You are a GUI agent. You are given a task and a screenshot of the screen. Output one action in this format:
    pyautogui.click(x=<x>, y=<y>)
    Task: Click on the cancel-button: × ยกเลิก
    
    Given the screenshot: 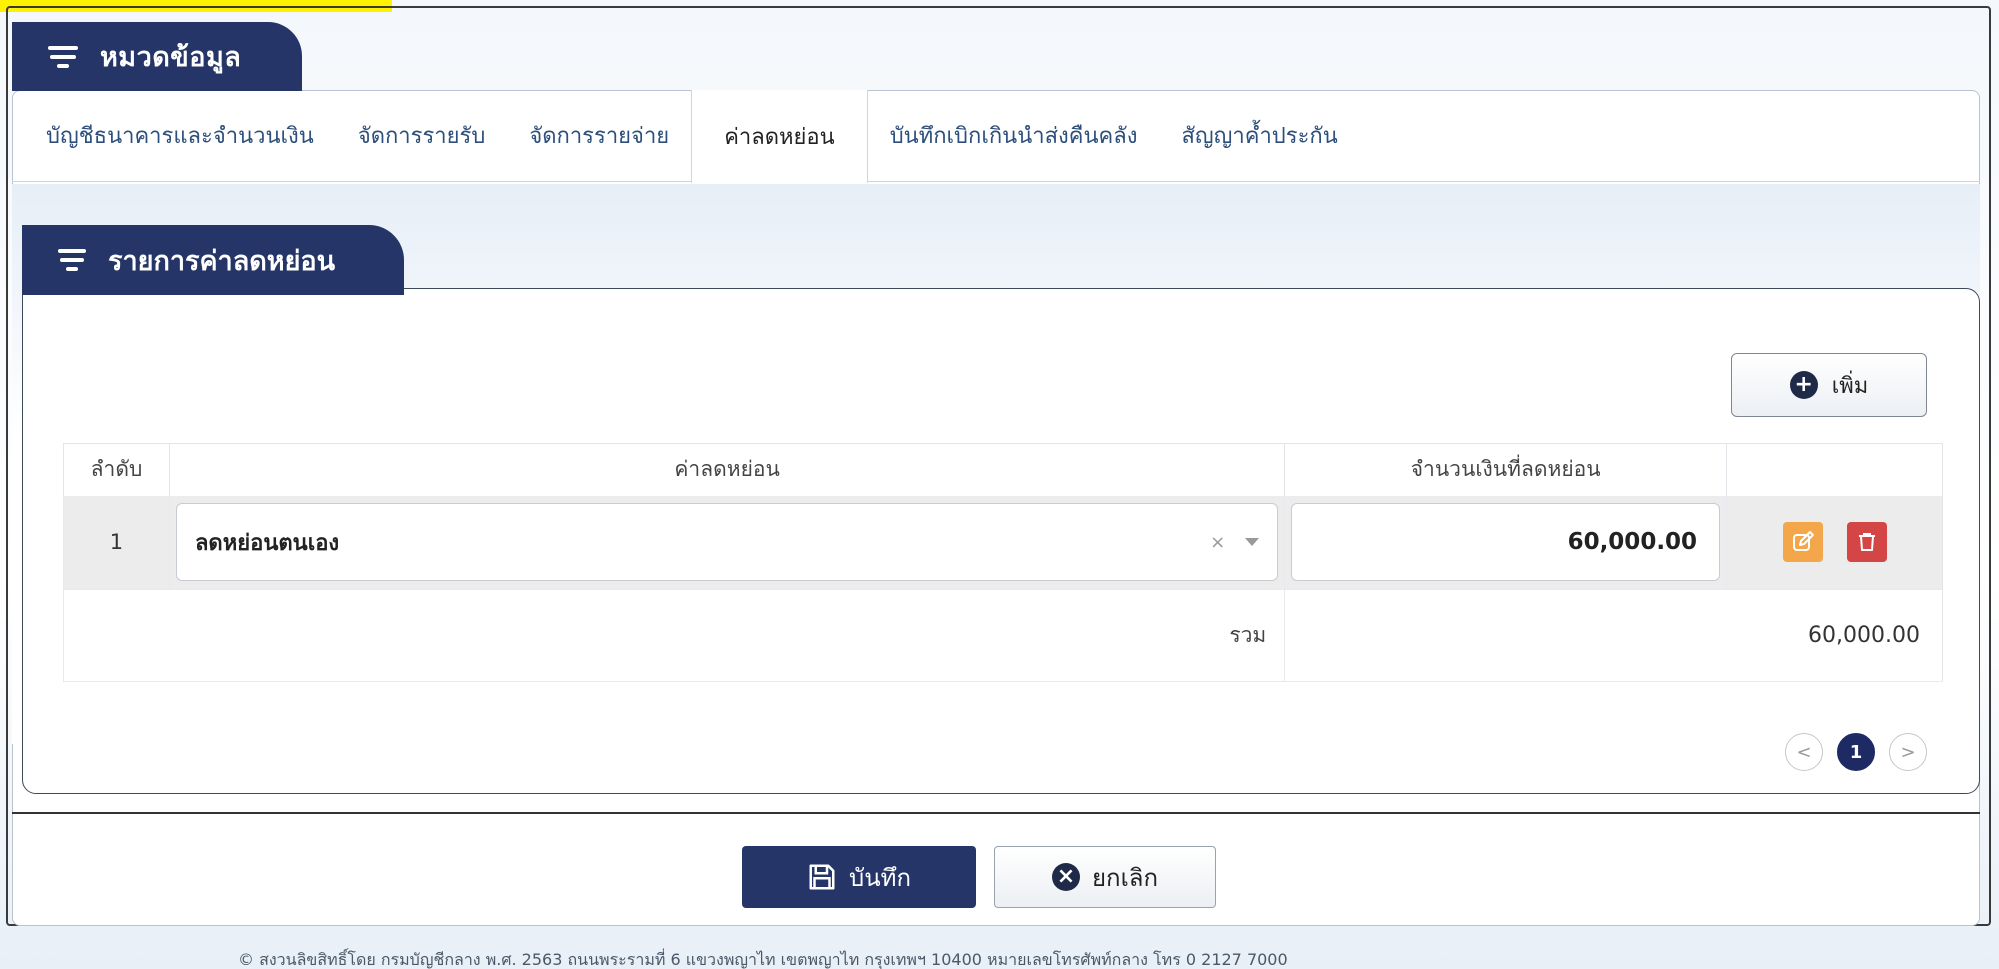 What is the action you would take?
    pyautogui.click(x=1105, y=877)
    